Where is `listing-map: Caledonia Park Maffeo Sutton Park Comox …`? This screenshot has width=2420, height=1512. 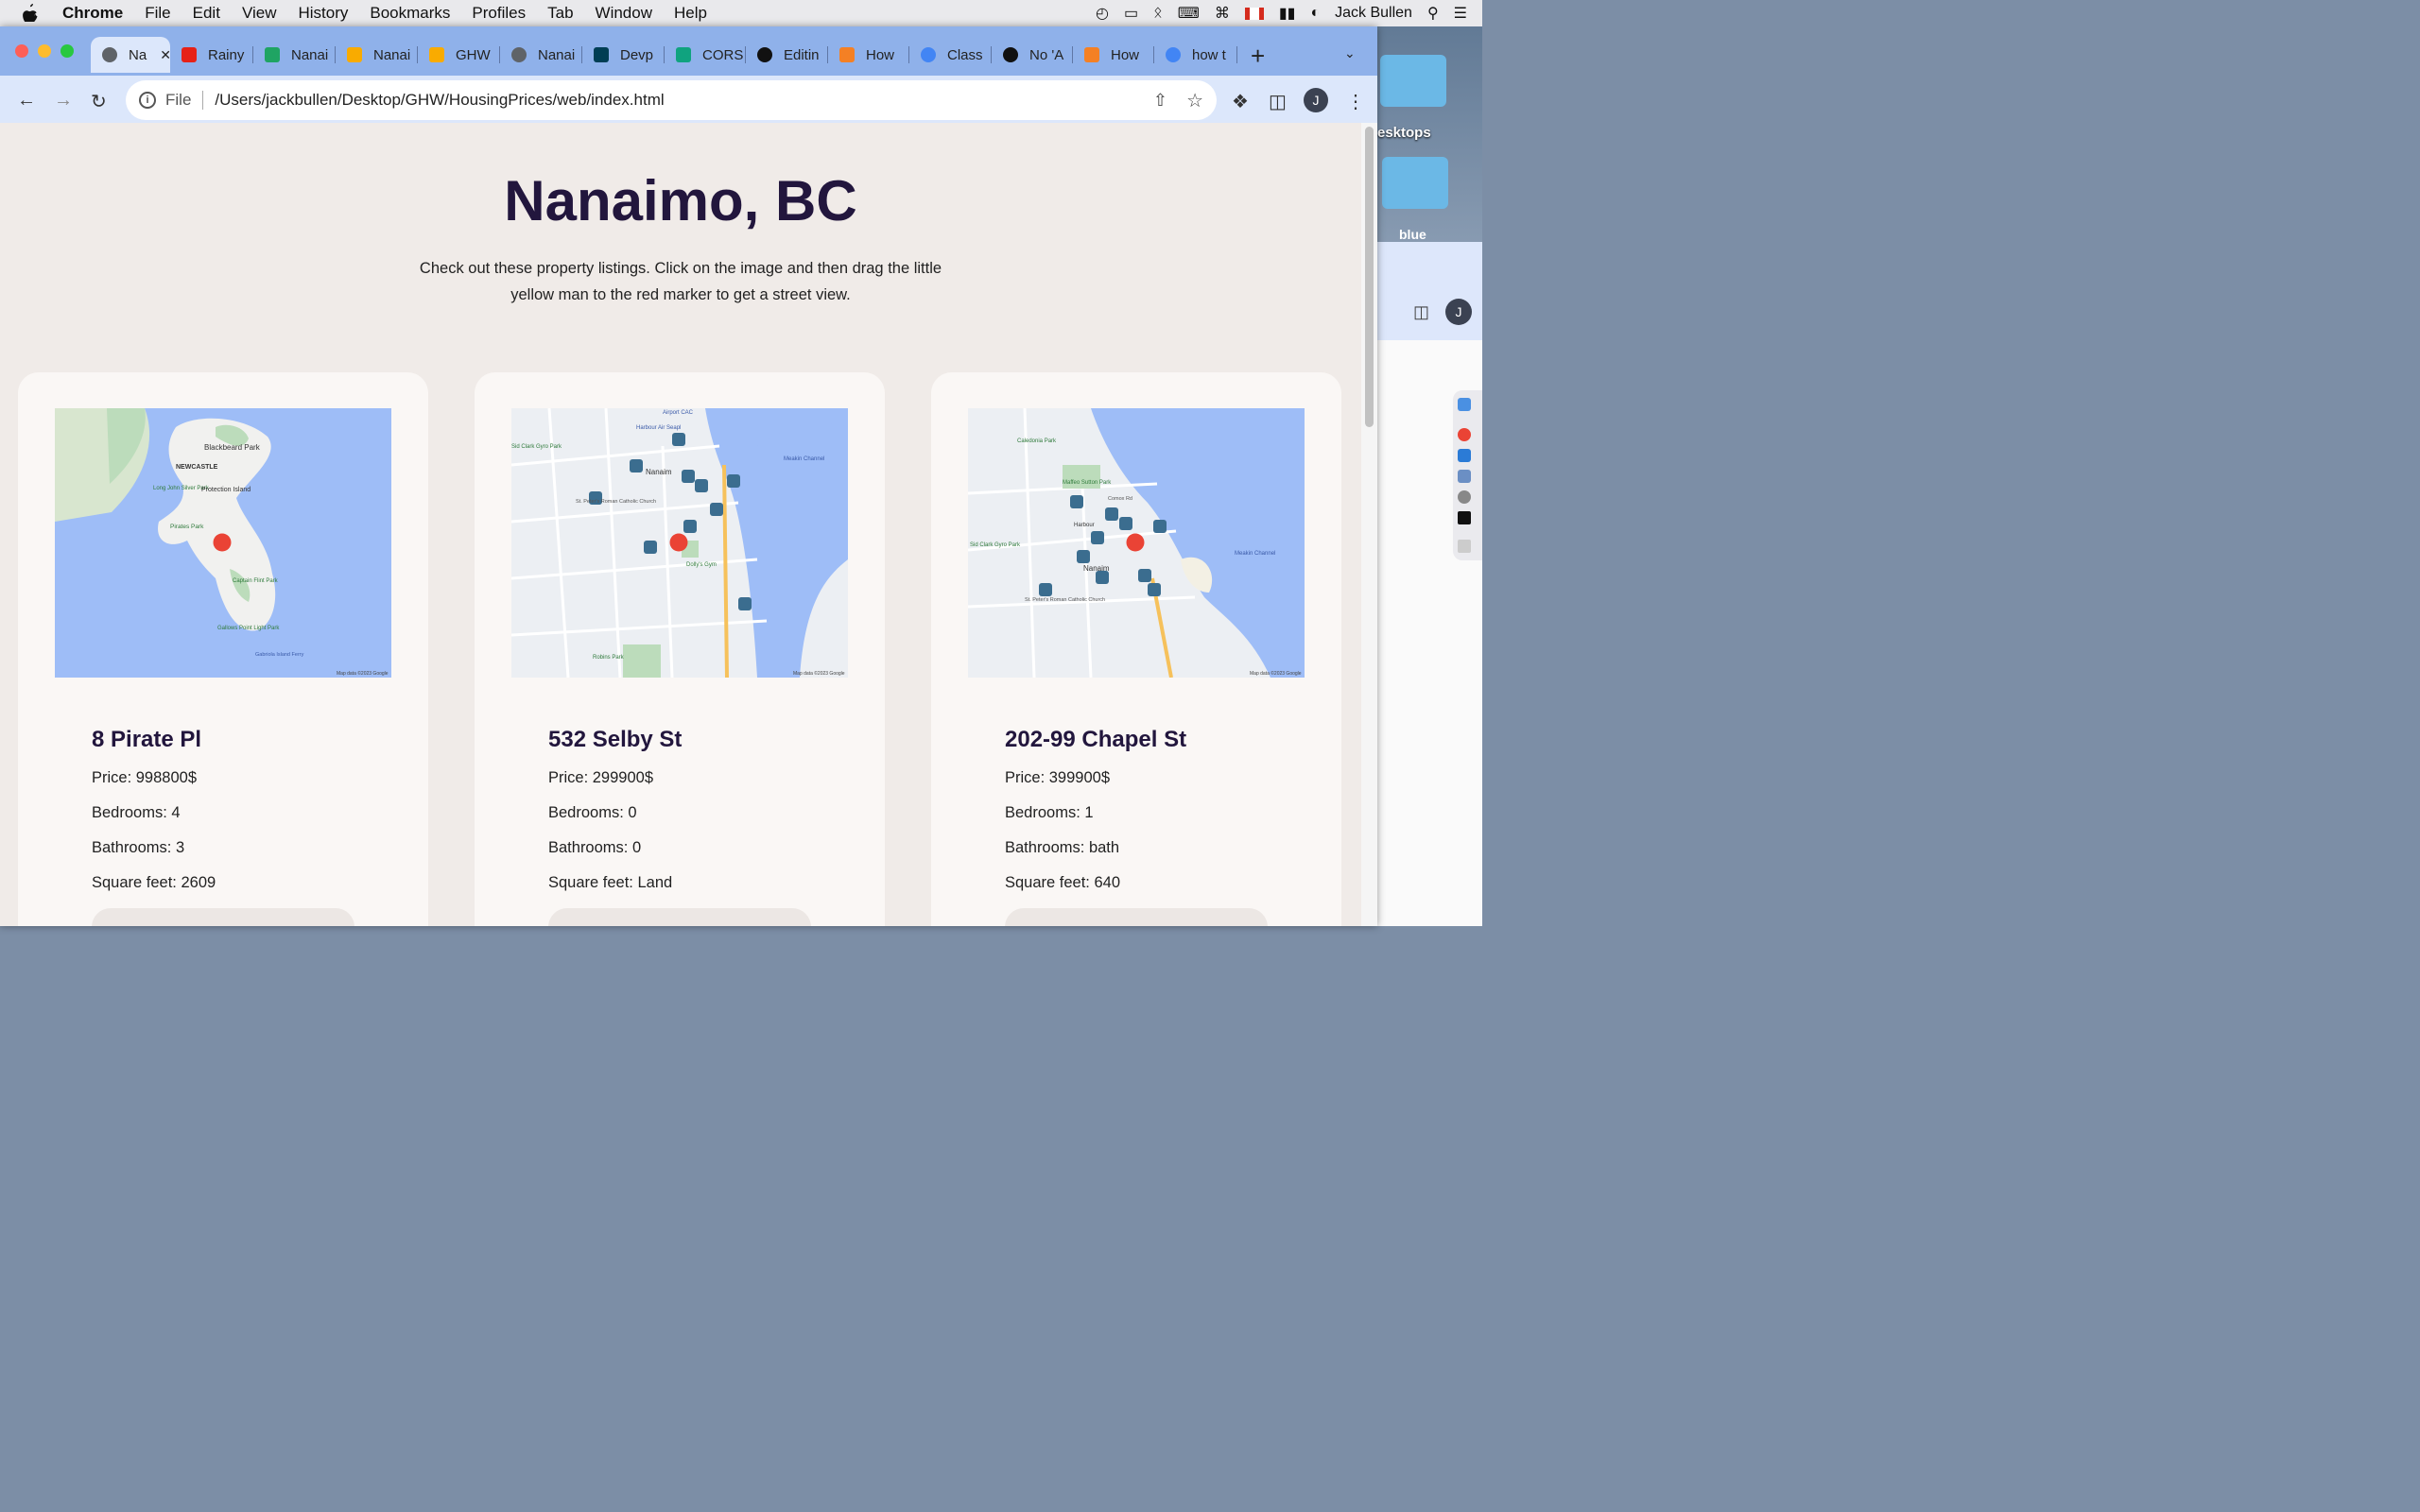
listing-map: Caledonia Park Maffeo Sutton Park Comox … is located at coordinates (1136, 543).